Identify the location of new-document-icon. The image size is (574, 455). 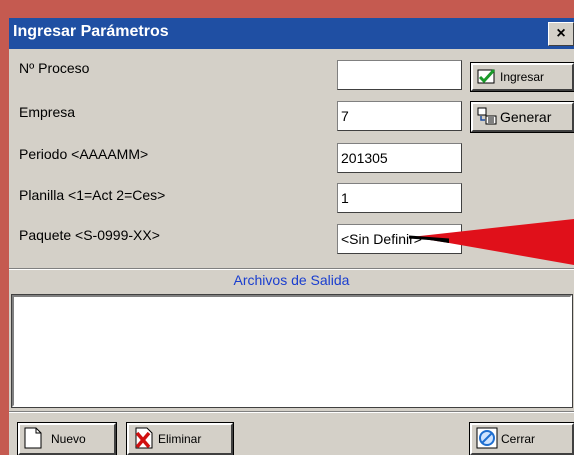
(33, 439).